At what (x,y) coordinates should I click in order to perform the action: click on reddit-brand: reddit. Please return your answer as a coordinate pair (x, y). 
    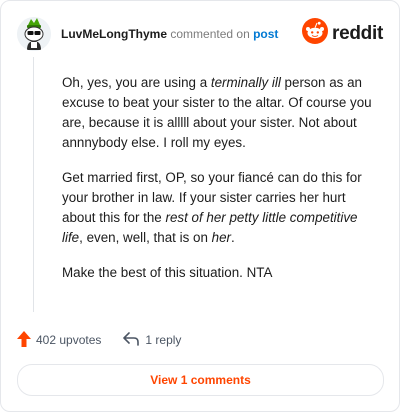
    Looking at the image, I should click on (342, 33).